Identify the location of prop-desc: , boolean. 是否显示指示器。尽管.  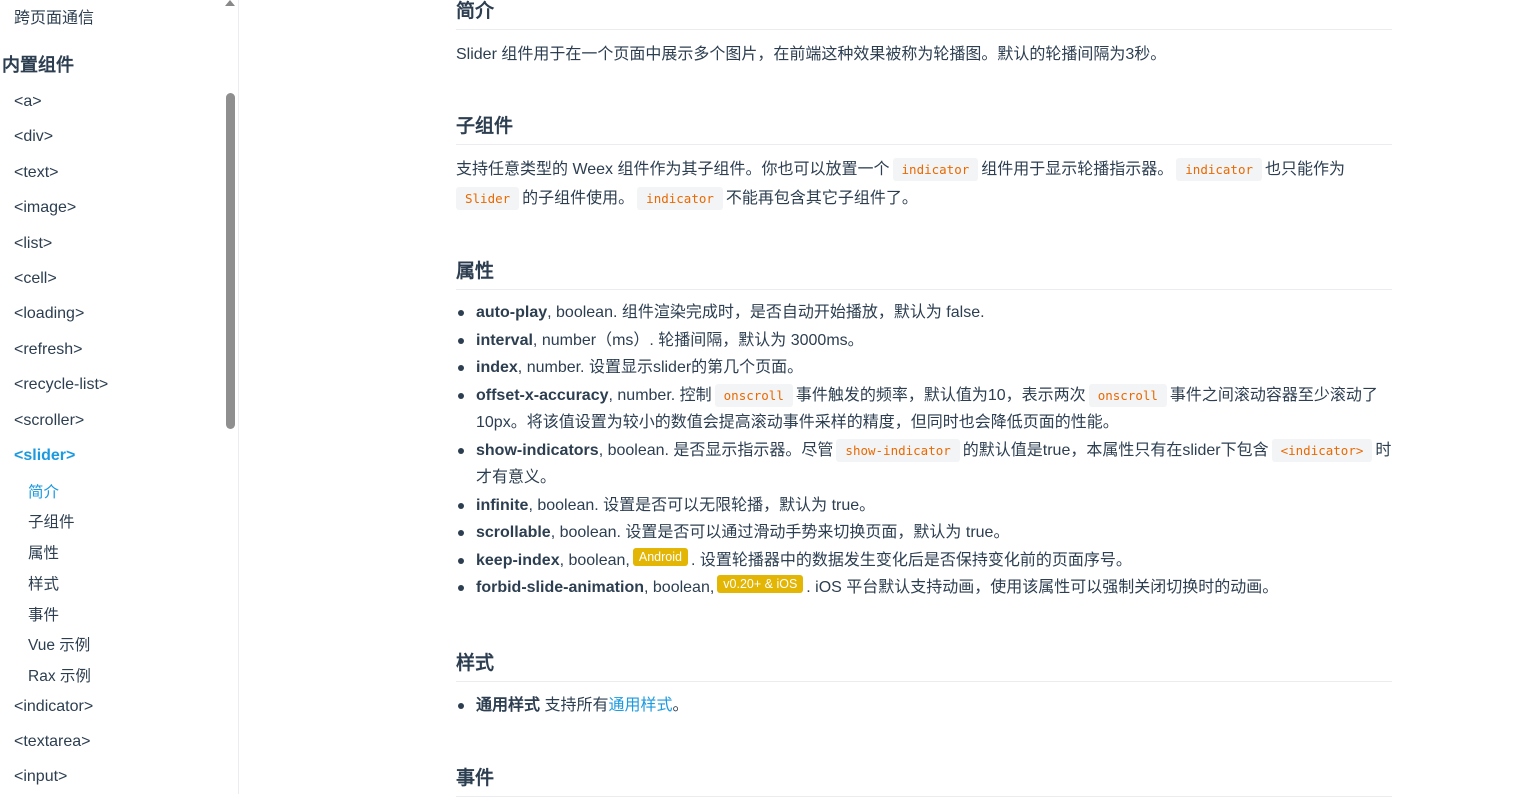
(716, 450).